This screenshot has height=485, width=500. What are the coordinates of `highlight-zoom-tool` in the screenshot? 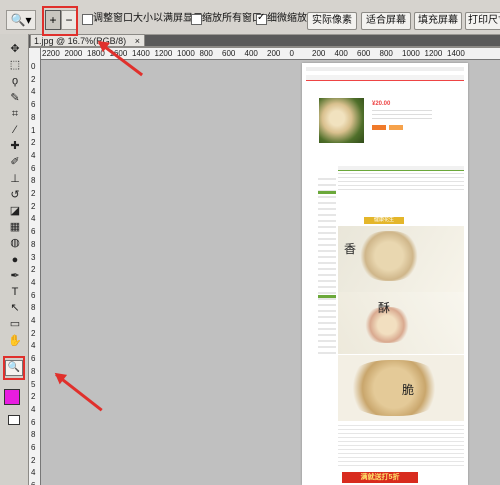 It's located at (14, 368).